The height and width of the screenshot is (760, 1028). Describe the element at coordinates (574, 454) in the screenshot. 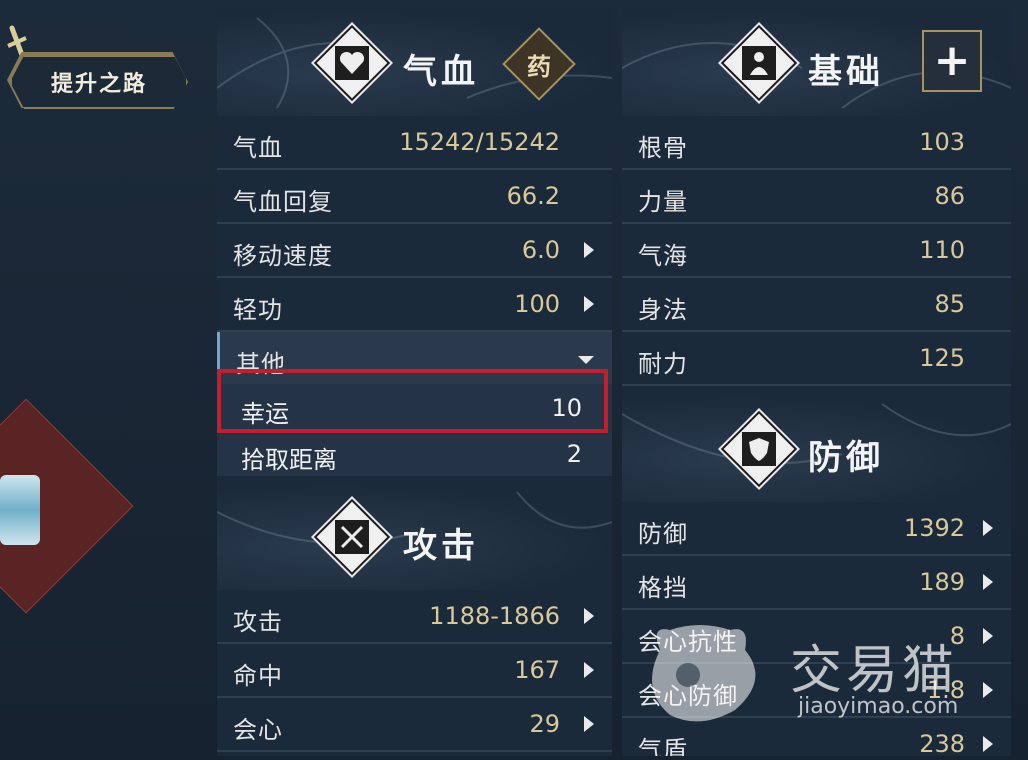

I see `stat-value: 2` at that location.